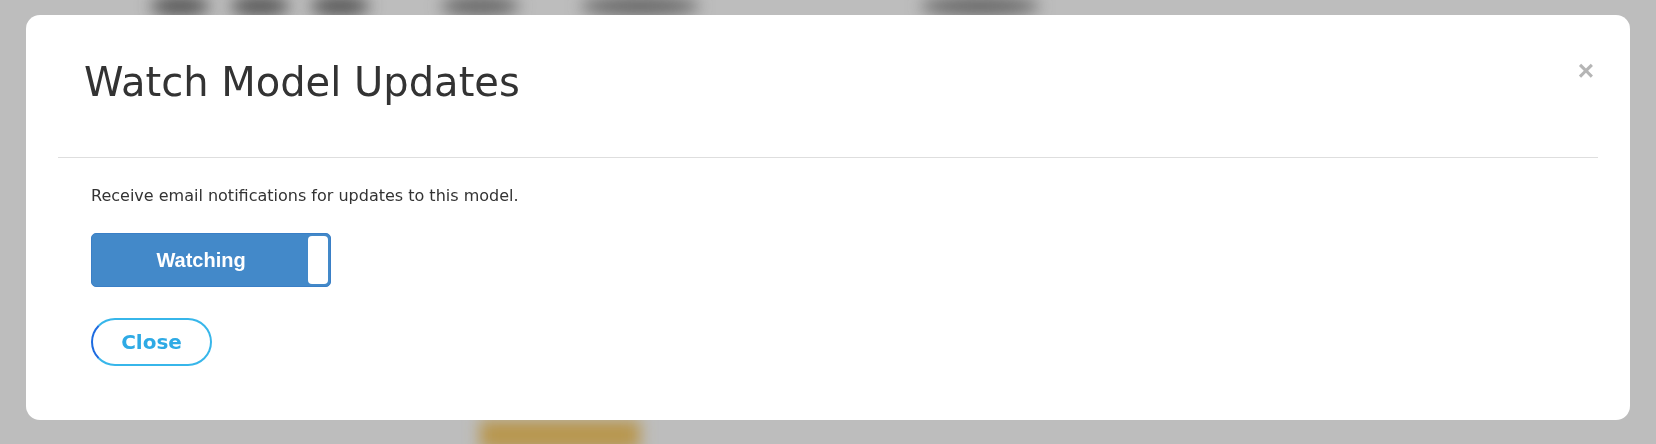 Image resolution: width=1656 pixels, height=444 pixels. What do you see at coordinates (301, 83) in the screenshot?
I see `dialog-title: Watch Model Updates` at bounding box center [301, 83].